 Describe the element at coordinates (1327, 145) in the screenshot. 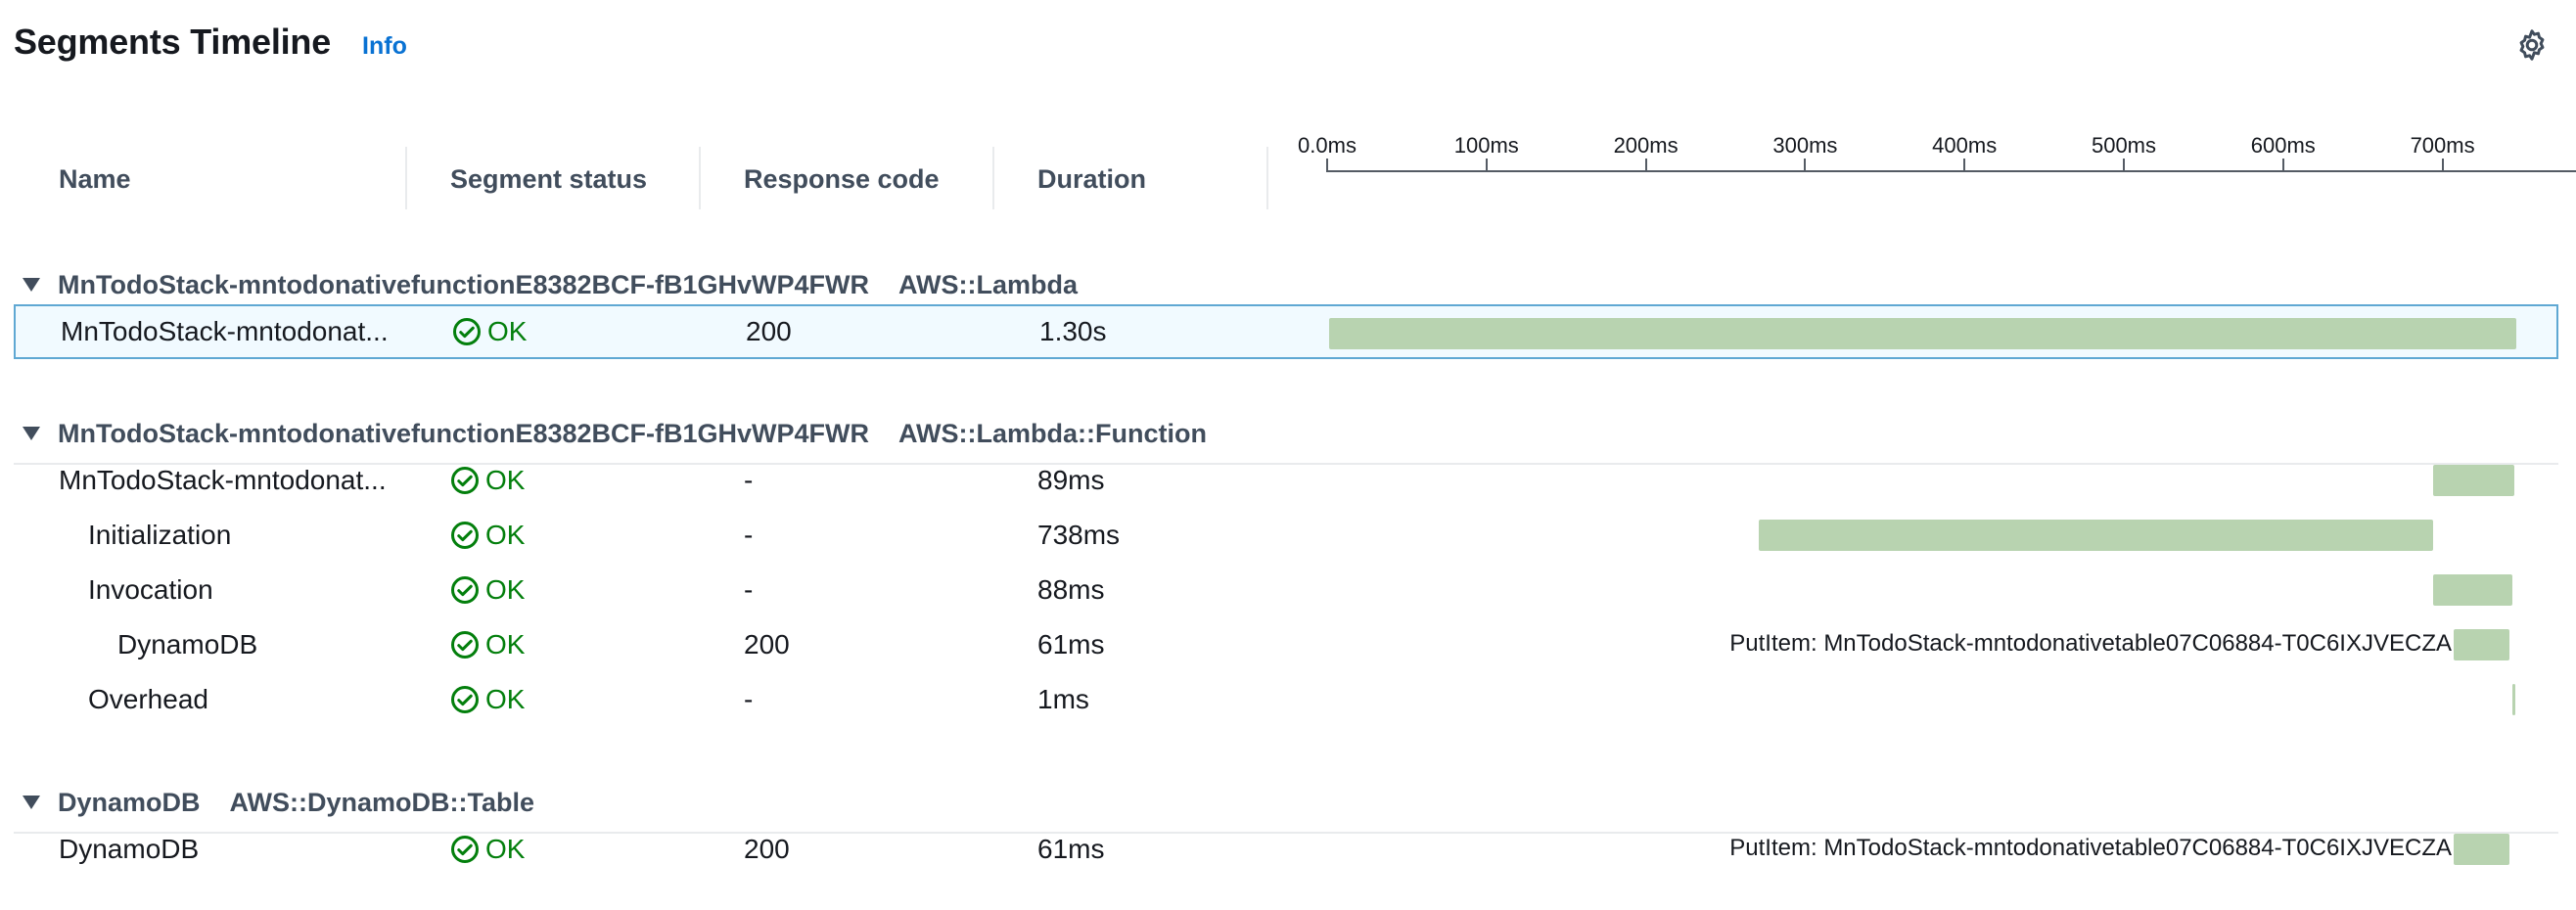

I see `axis-tick-label: 0.0ms` at that location.